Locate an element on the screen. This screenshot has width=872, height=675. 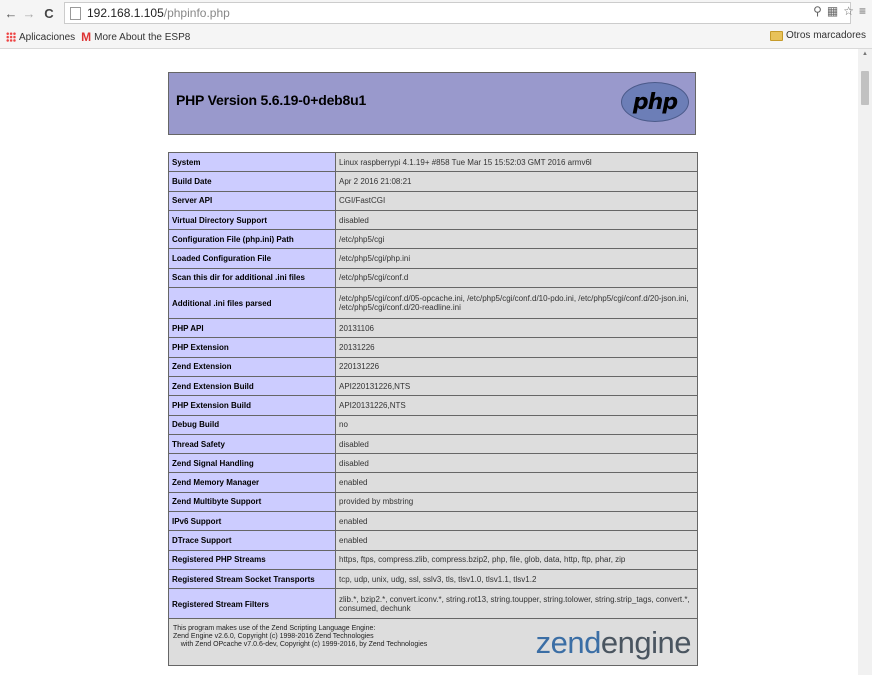
zend-engine-logo: zendengine is located at coordinates (613, 643).